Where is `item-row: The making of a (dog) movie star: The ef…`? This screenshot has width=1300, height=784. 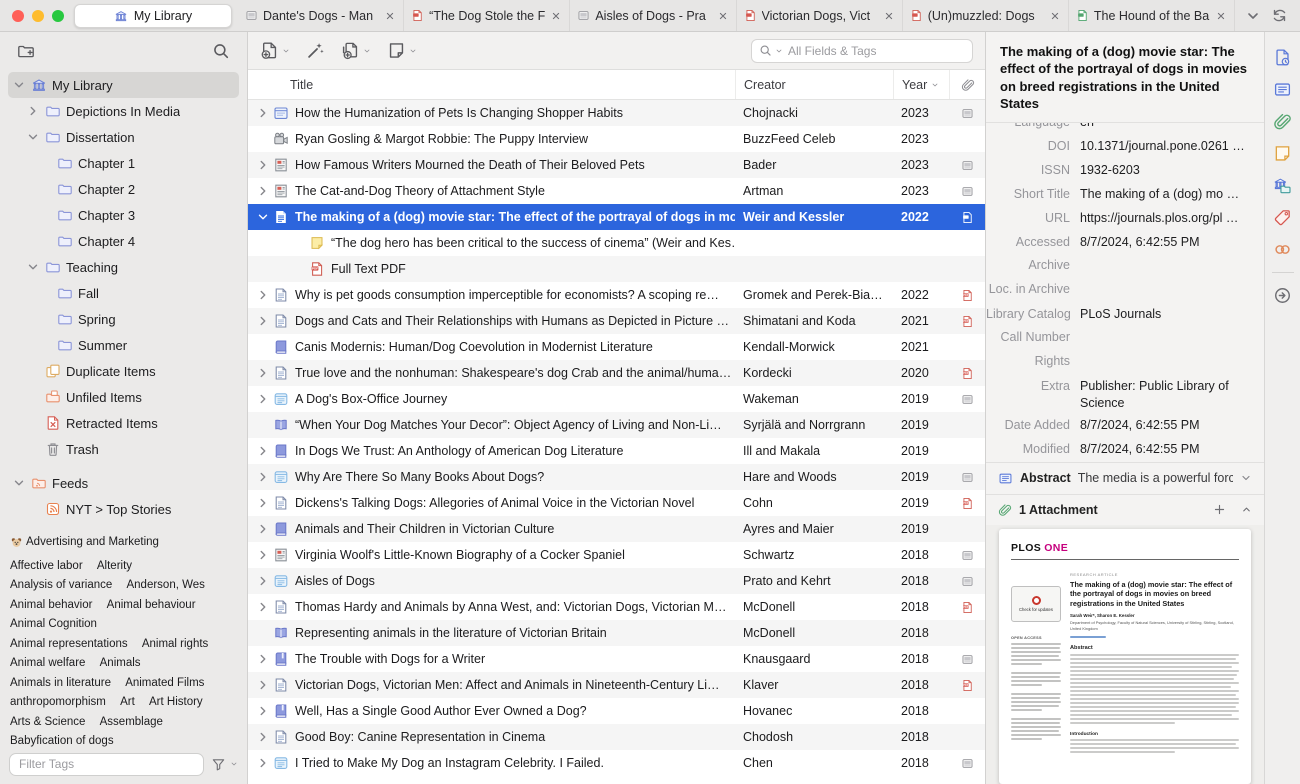 item-row: The making of a (dog) movie star: The ef… is located at coordinates (616, 217).